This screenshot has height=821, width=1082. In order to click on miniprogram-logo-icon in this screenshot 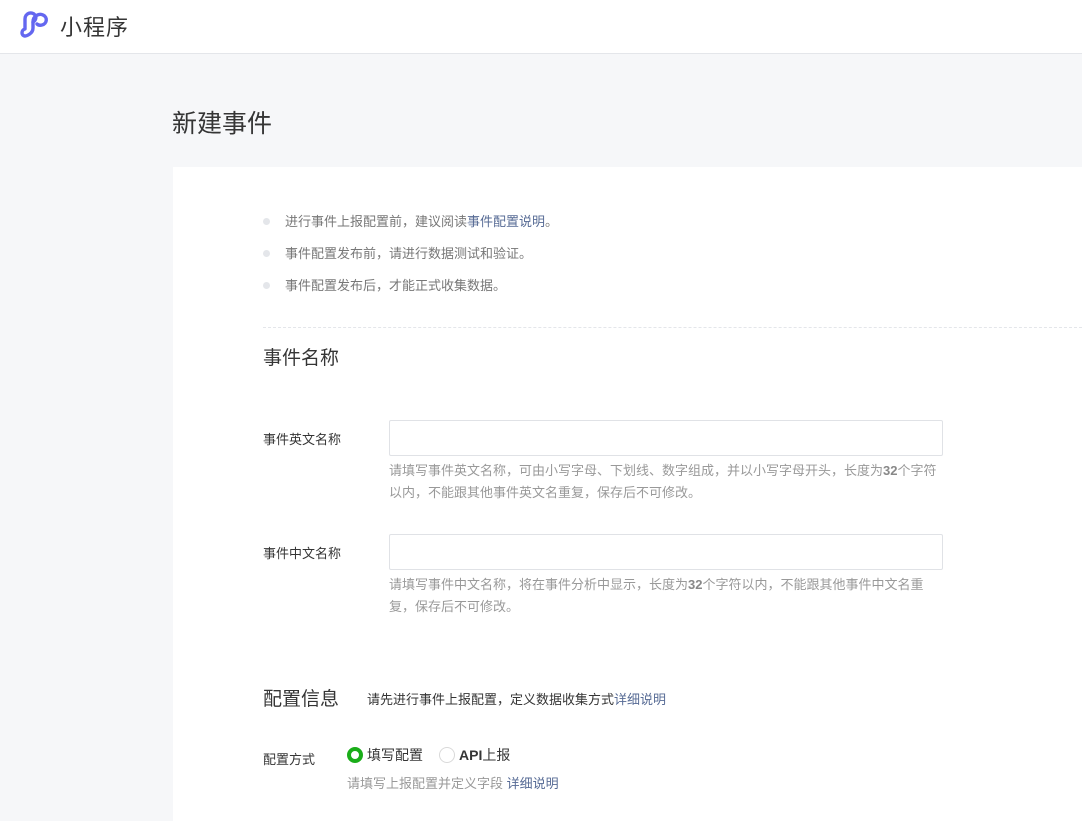, I will do `click(36, 24)`.